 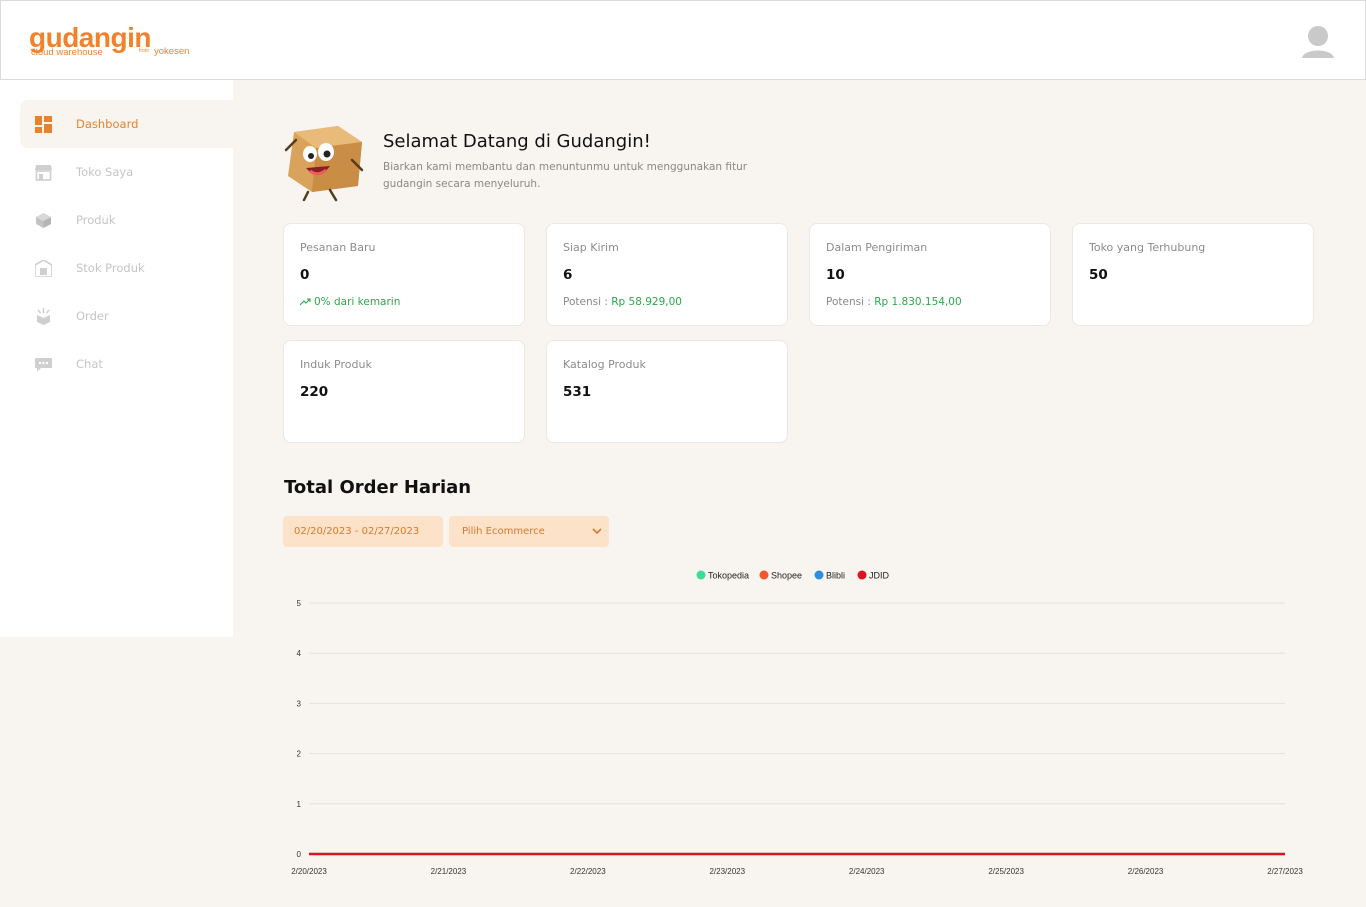 I want to click on stat-card-induk-produk: Induk Produk 220, so click(x=404, y=391).